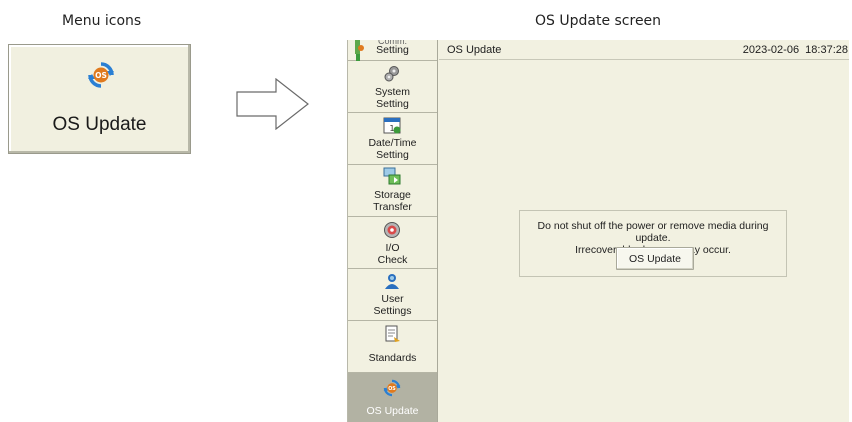 The width and height of the screenshot is (852, 422). What do you see at coordinates (392, 176) in the screenshot?
I see `storage-transfer-icon` at bounding box center [392, 176].